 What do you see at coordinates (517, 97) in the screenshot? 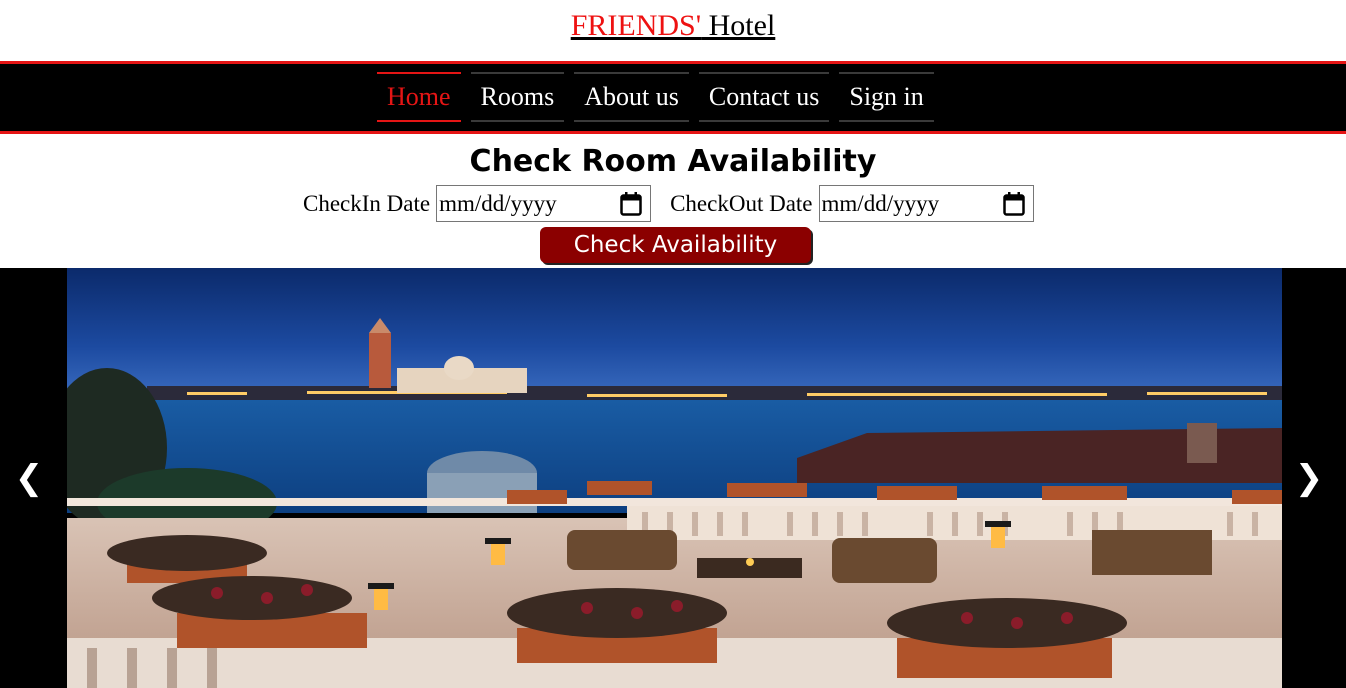
I see `nav-item-rooms: Rooms` at bounding box center [517, 97].